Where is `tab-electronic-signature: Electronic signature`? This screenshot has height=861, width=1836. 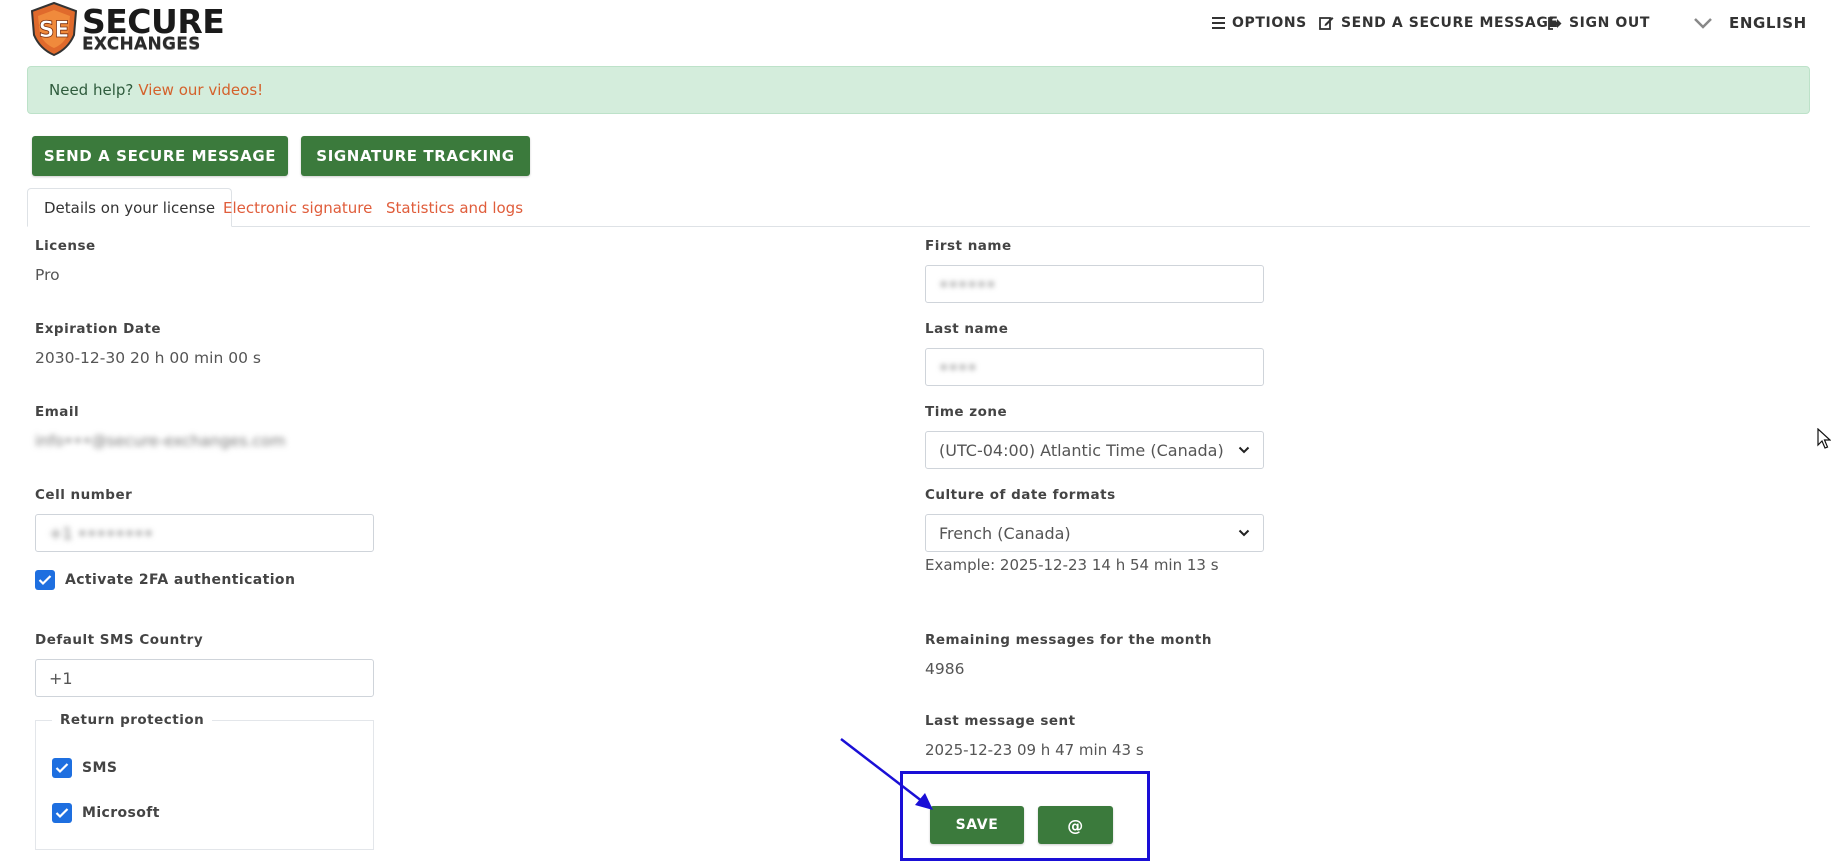
tab-electronic-signature: Electronic signature is located at coordinates (297, 207).